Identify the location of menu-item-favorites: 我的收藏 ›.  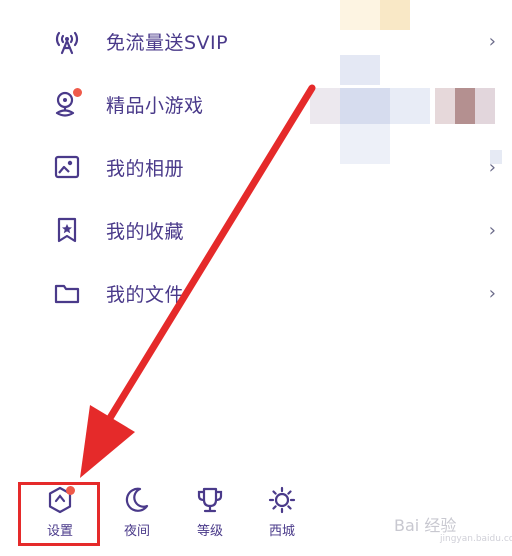
(256, 230).